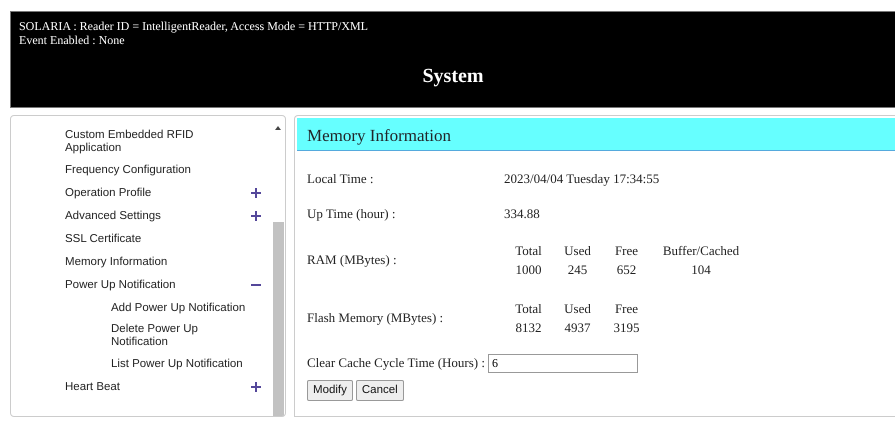  What do you see at coordinates (178, 308) in the screenshot?
I see `menu-link: Add Power Up Notification` at bounding box center [178, 308].